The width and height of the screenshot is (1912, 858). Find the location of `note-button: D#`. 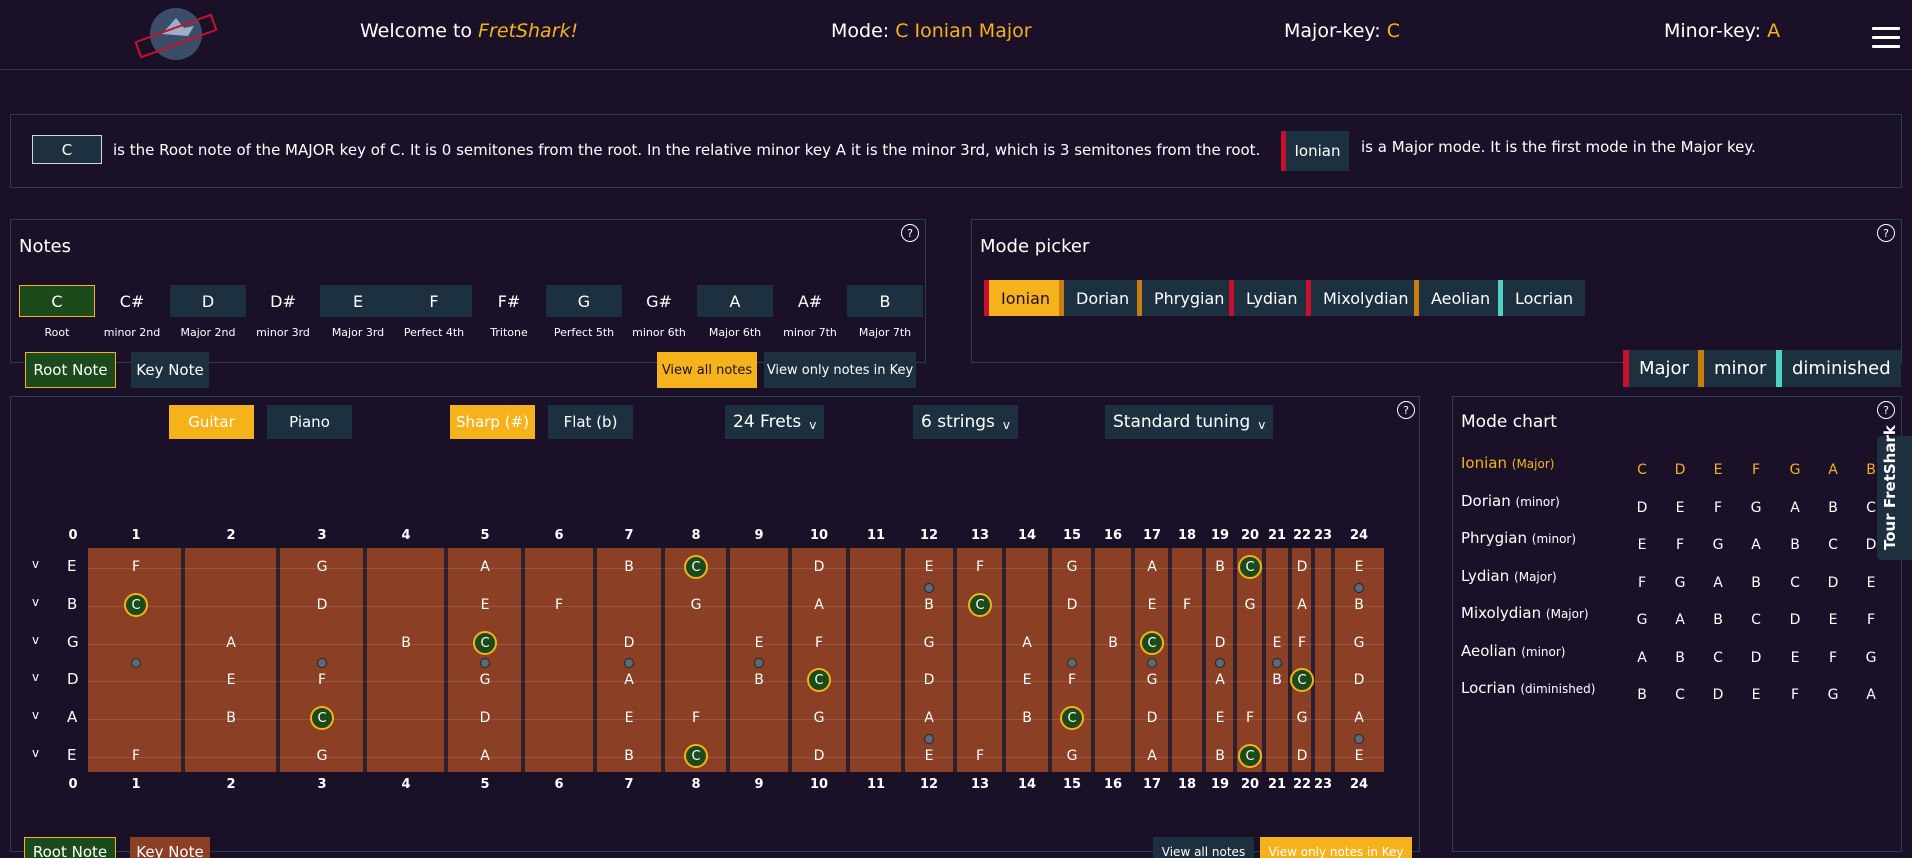

note-button: D# is located at coordinates (283, 301).